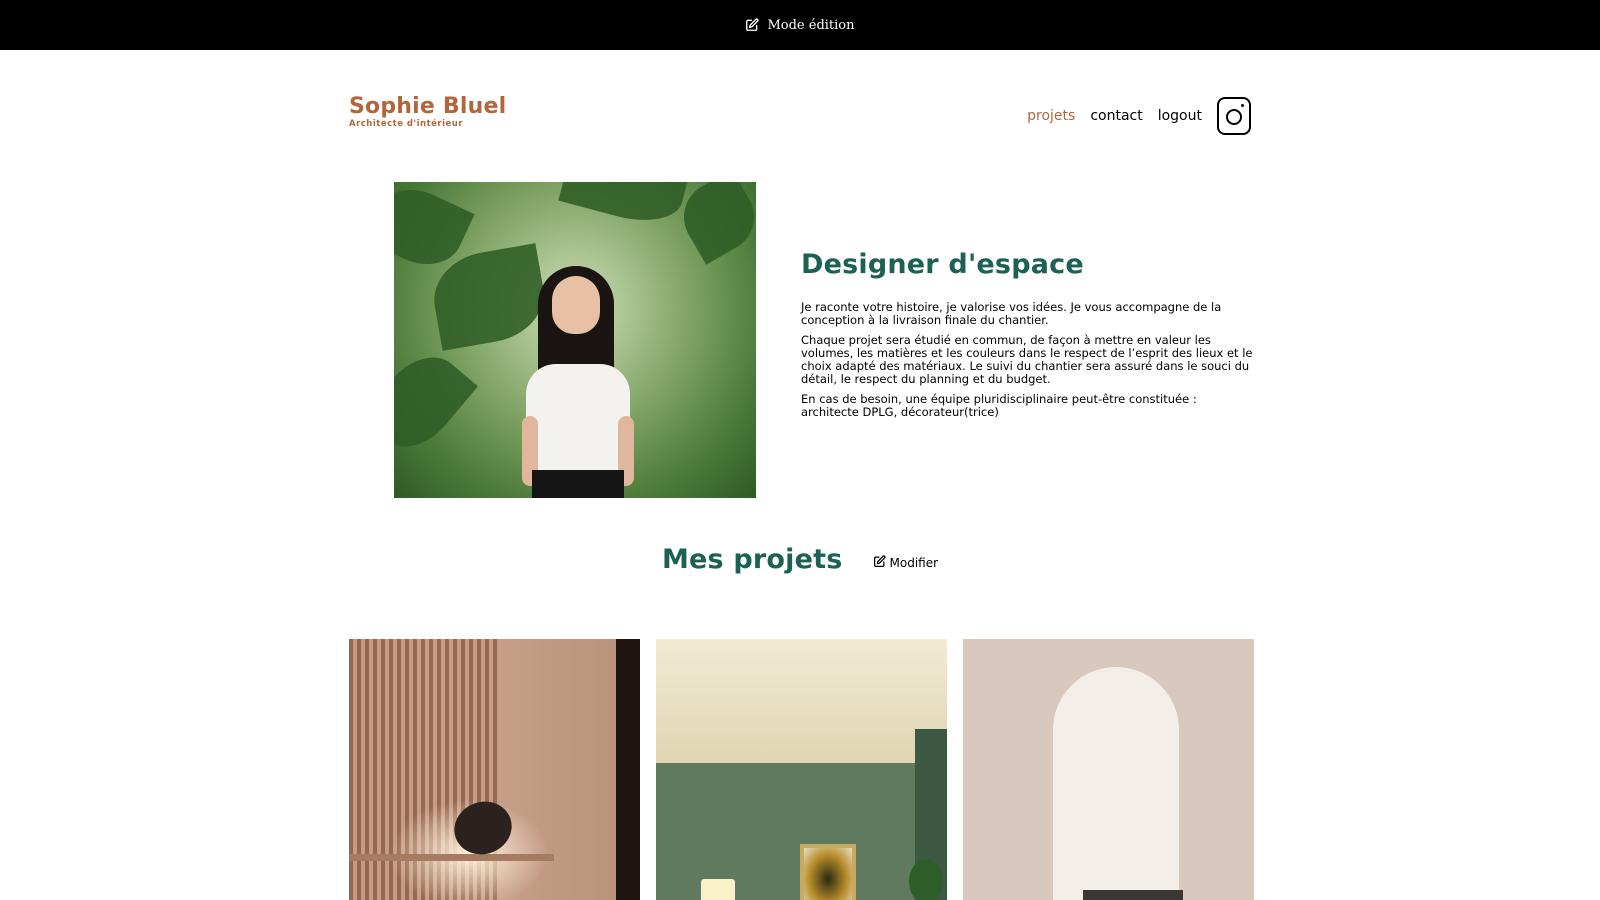 This screenshot has width=1600, height=900. Describe the element at coordinates (576, 305) in the screenshot. I see `person-face` at that location.